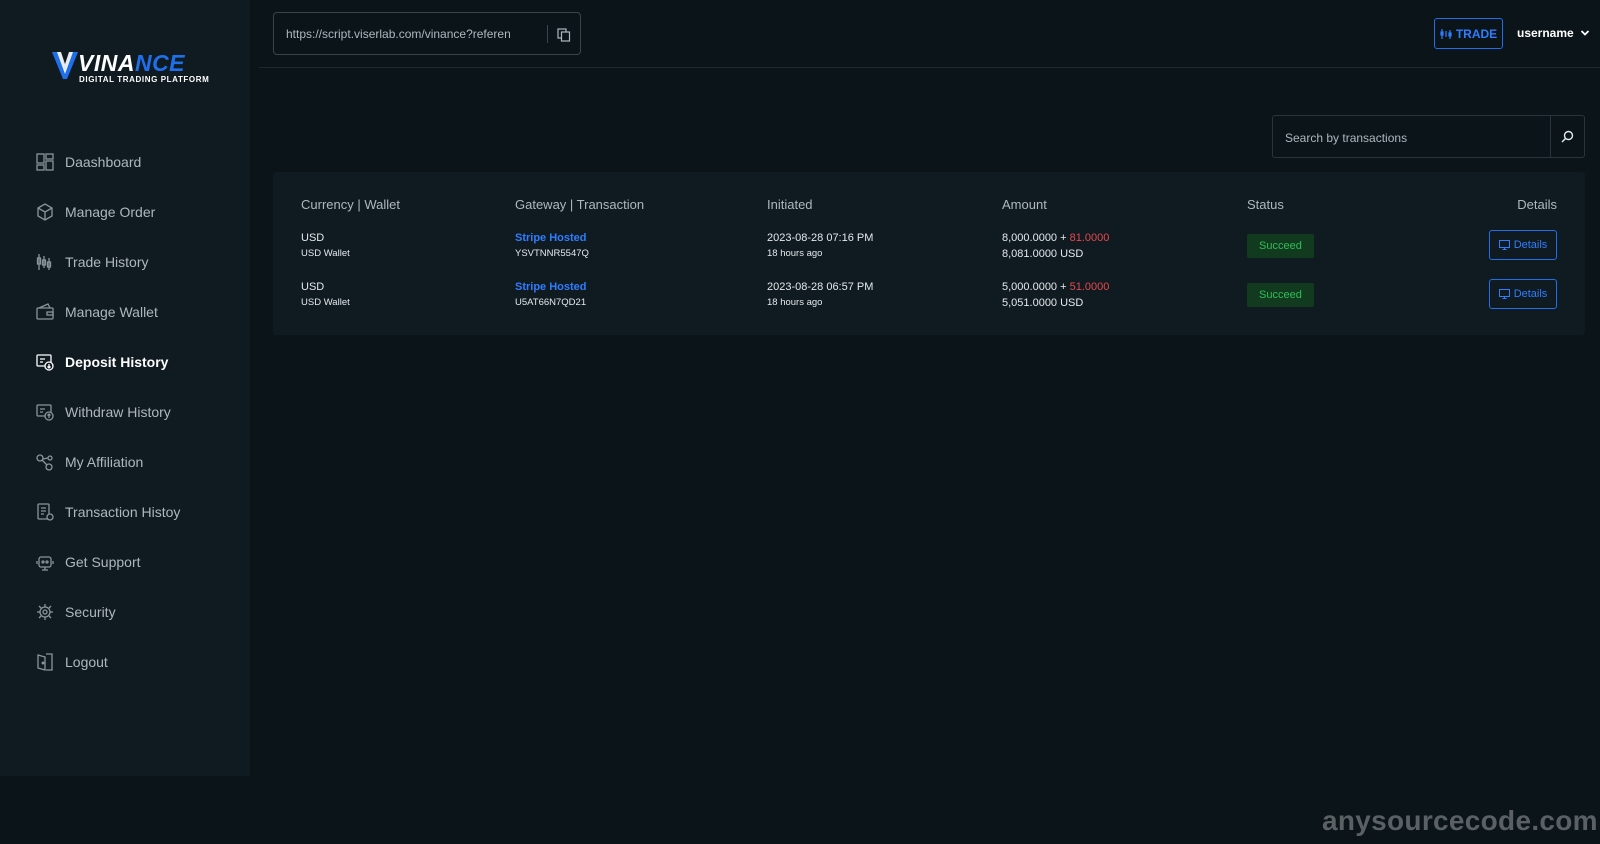  What do you see at coordinates (552, 246) in the screenshot?
I see `gateway-cell: Stripe Hosted YSVTNNR5547Q` at bounding box center [552, 246].